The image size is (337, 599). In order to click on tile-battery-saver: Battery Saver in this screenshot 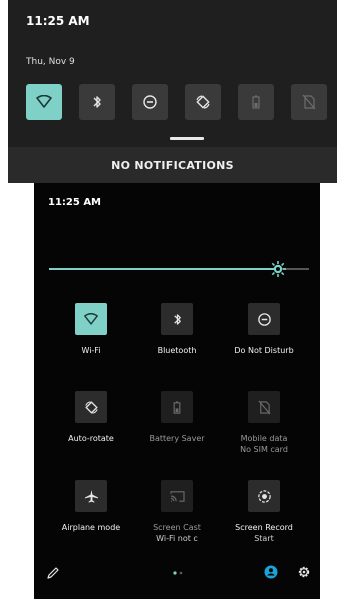, I will do `click(177, 417)`.